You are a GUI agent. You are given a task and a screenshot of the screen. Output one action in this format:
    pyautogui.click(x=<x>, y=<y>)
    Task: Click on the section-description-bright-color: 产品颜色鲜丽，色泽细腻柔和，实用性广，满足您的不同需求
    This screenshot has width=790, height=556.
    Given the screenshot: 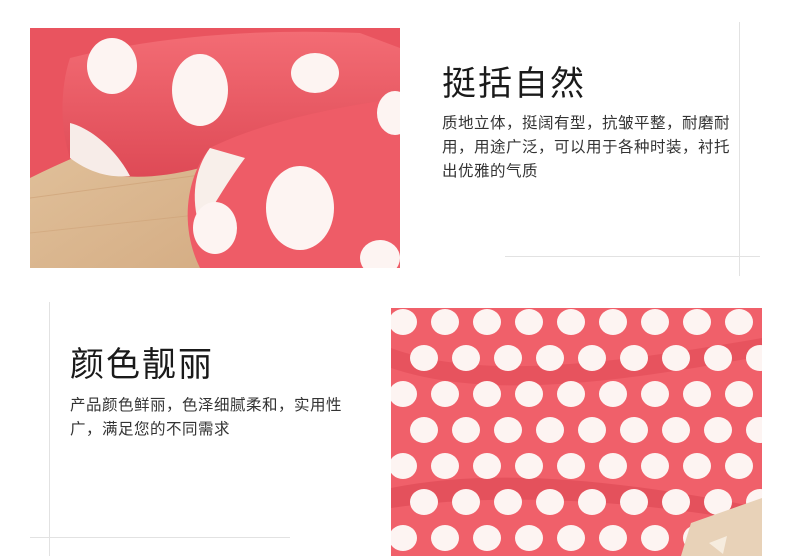 What is the action you would take?
    pyautogui.click(x=206, y=417)
    